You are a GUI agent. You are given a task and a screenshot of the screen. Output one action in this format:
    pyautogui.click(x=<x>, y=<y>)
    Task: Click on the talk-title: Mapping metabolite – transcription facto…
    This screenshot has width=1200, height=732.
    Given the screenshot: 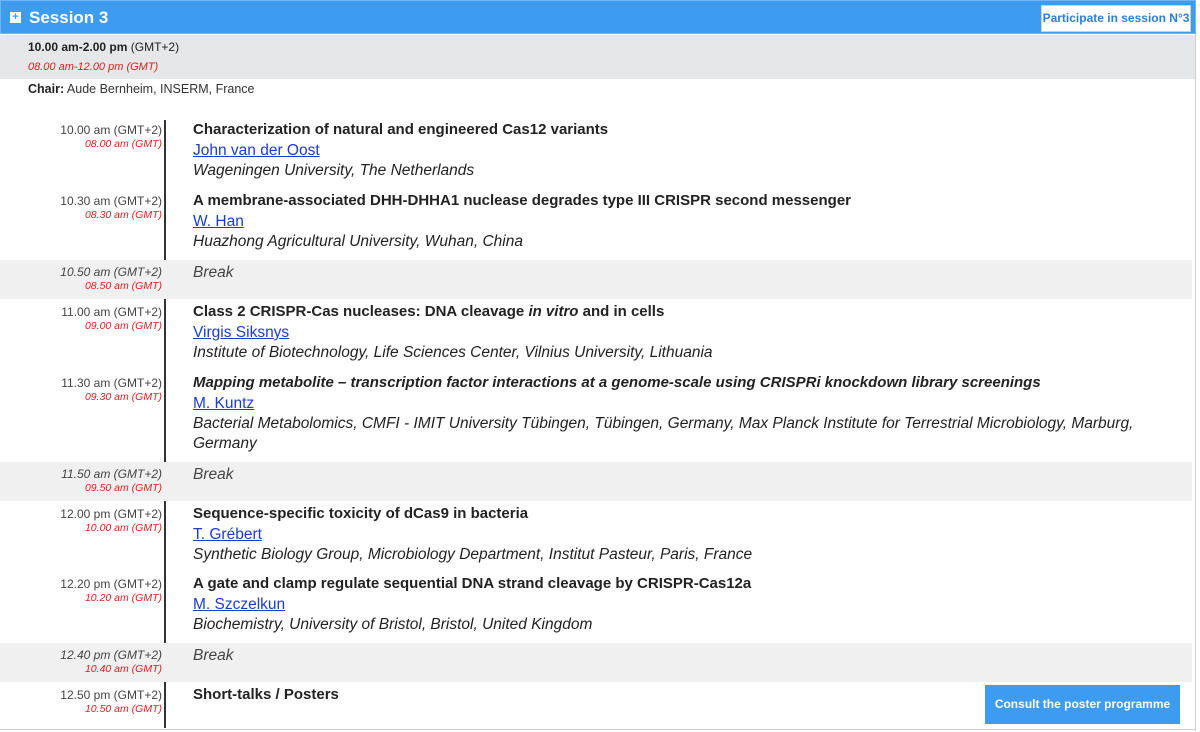 What is the action you would take?
    pyautogui.click(x=617, y=382)
    